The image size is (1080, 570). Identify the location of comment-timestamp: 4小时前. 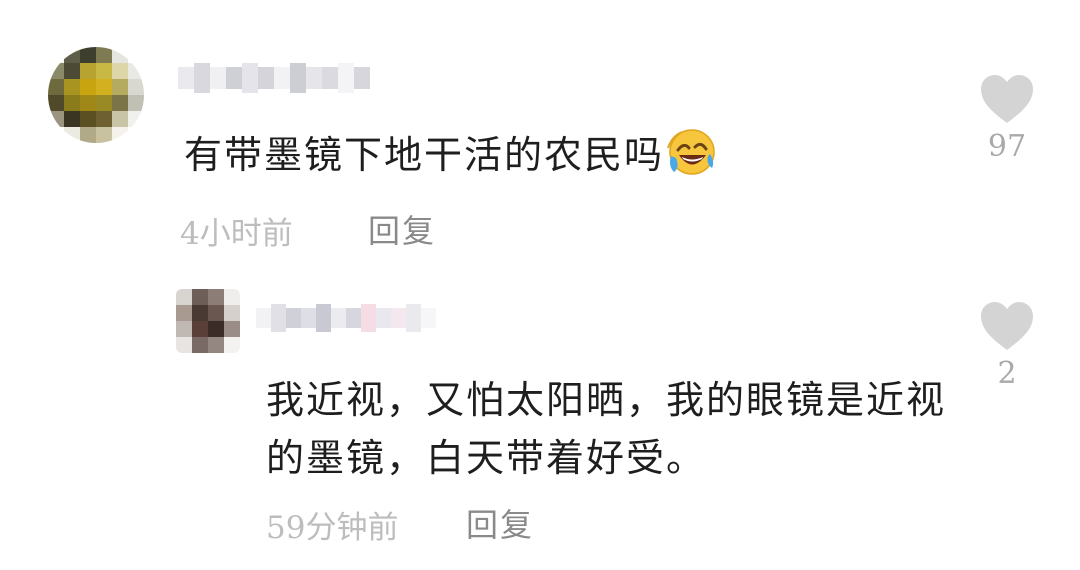
(236, 234).